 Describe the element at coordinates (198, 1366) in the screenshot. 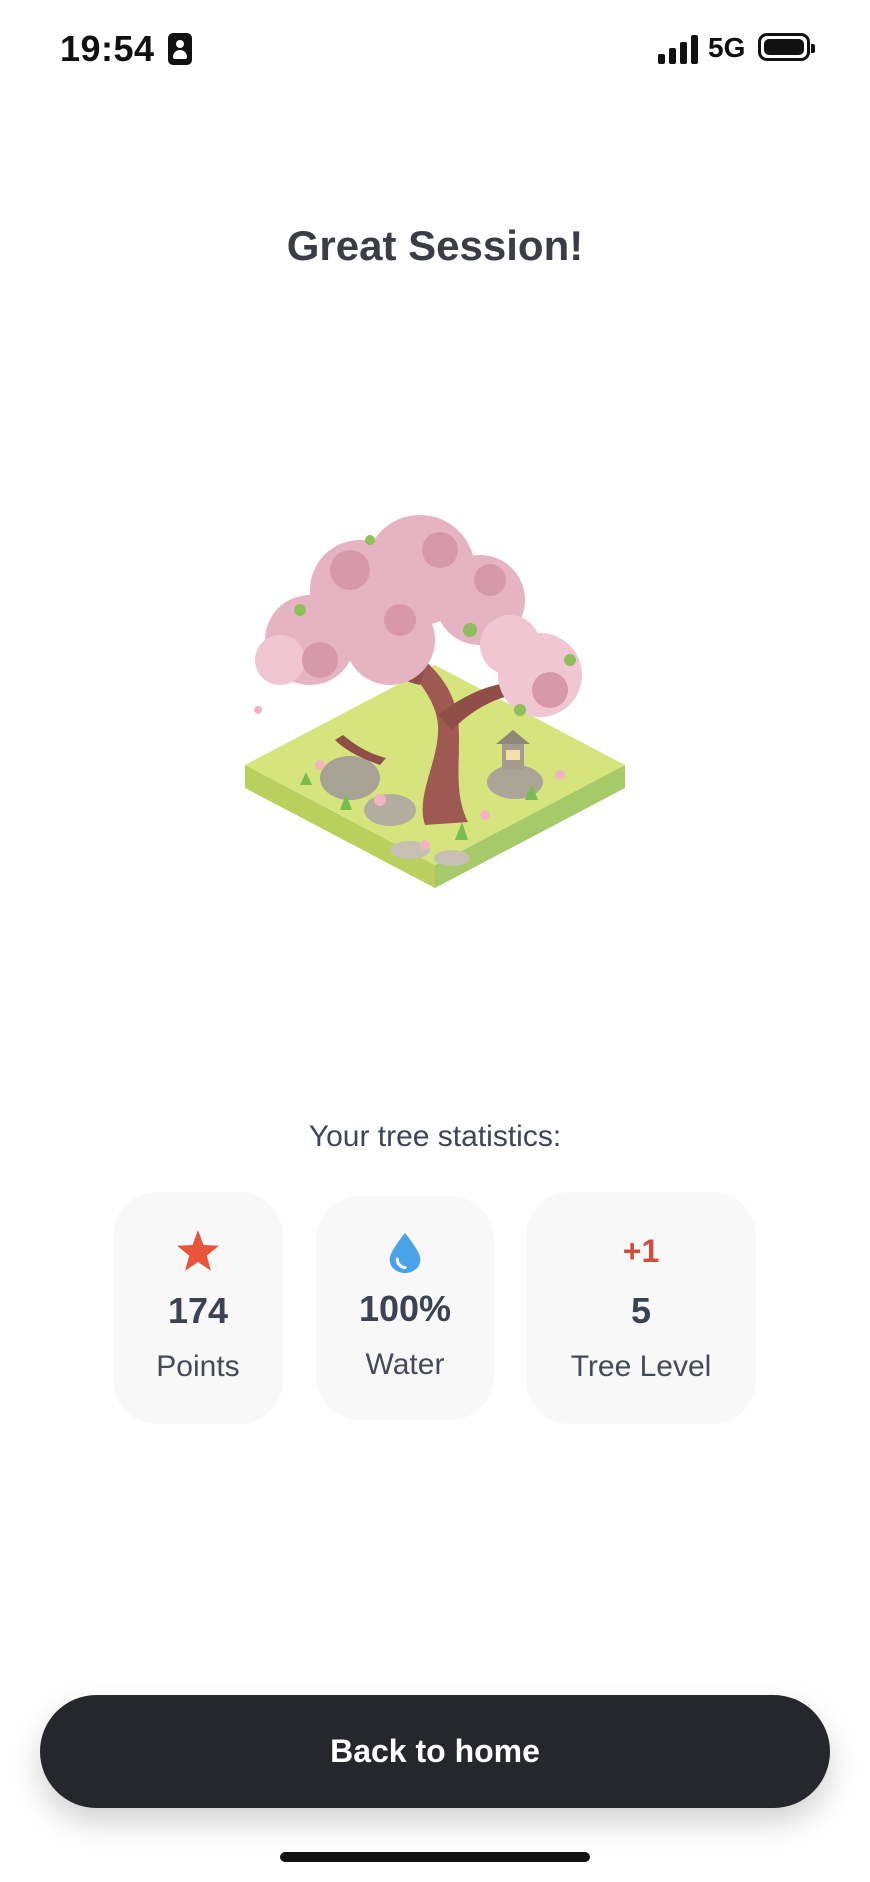

I see `points-label: Points` at that location.